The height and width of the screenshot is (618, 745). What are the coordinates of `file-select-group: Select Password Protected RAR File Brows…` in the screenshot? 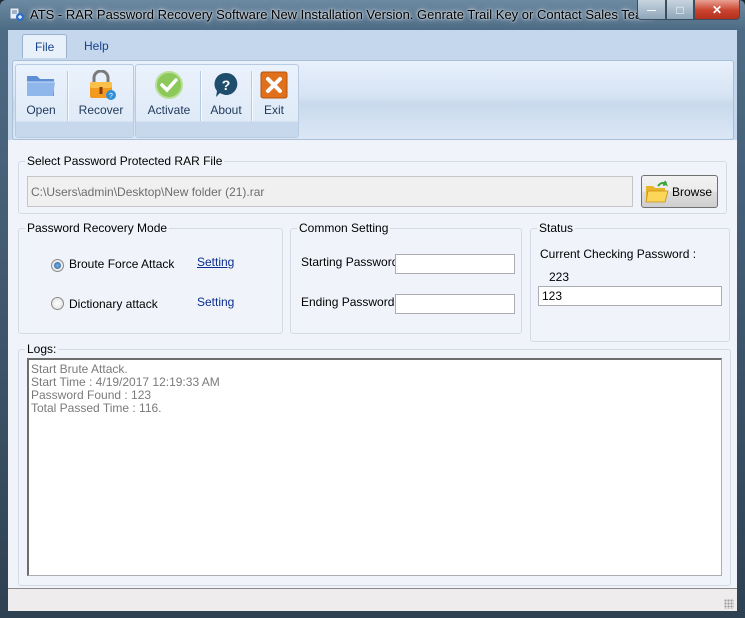 It's located at (372, 184).